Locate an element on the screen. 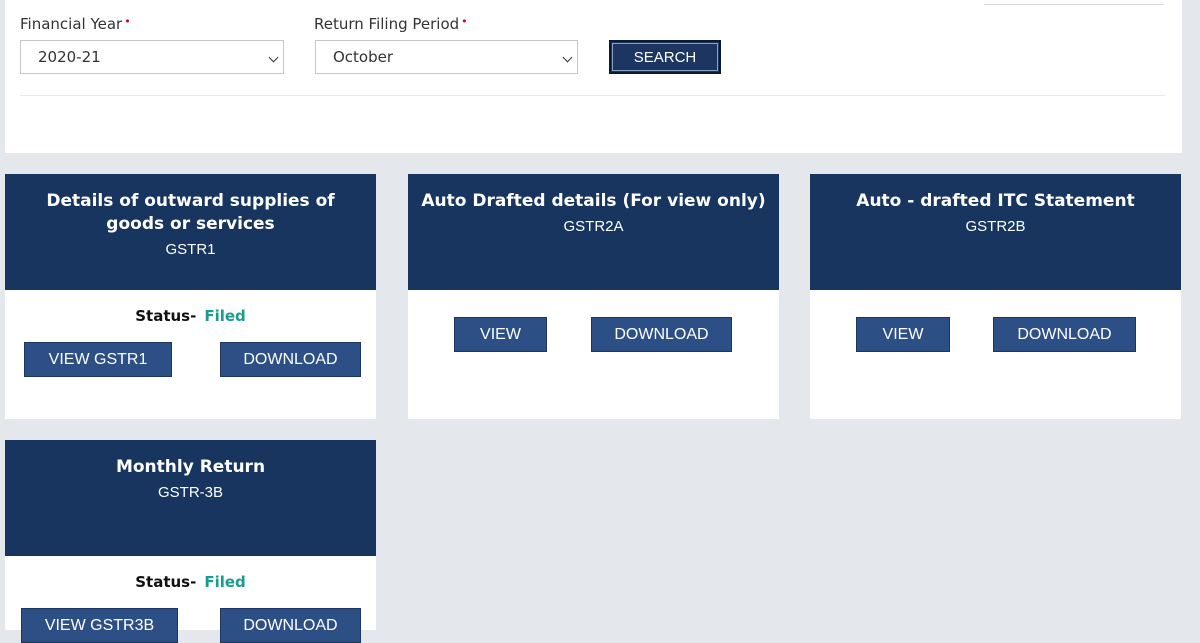  card-body: Status- Filed VIEW GSTR1 DOWNLOAD is located at coordinates (190, 354).